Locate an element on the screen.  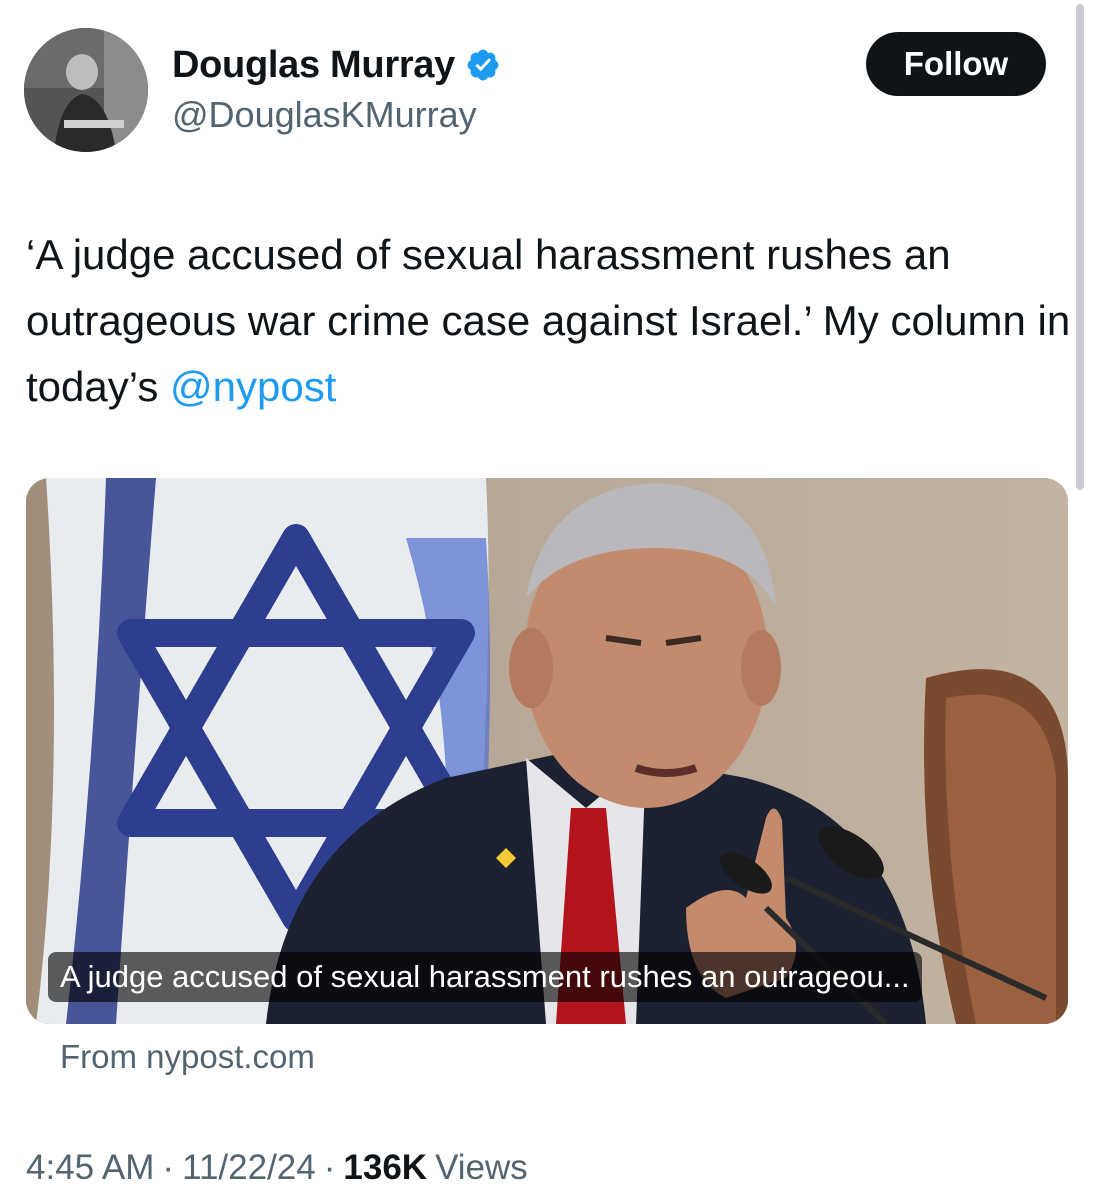
author-name-row: Douglas Murray is located at coordinates (336, 65).